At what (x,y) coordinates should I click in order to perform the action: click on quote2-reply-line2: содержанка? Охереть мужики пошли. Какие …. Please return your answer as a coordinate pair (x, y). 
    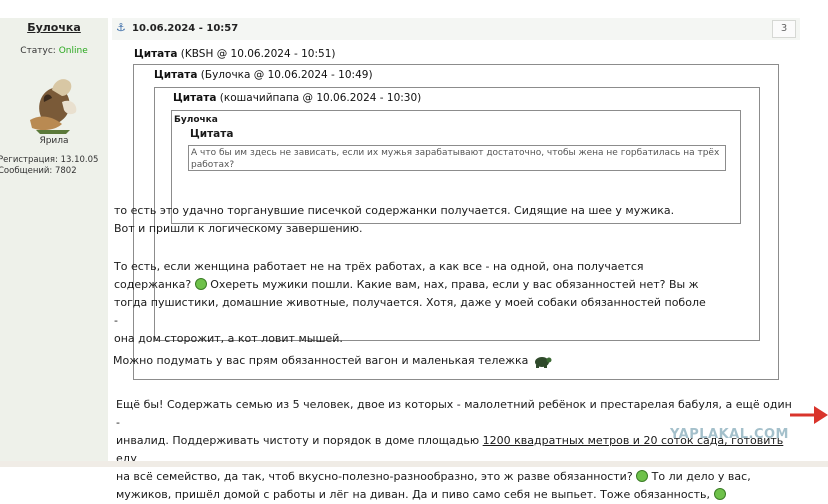
    Looking at the image, I should click on (412, 285).